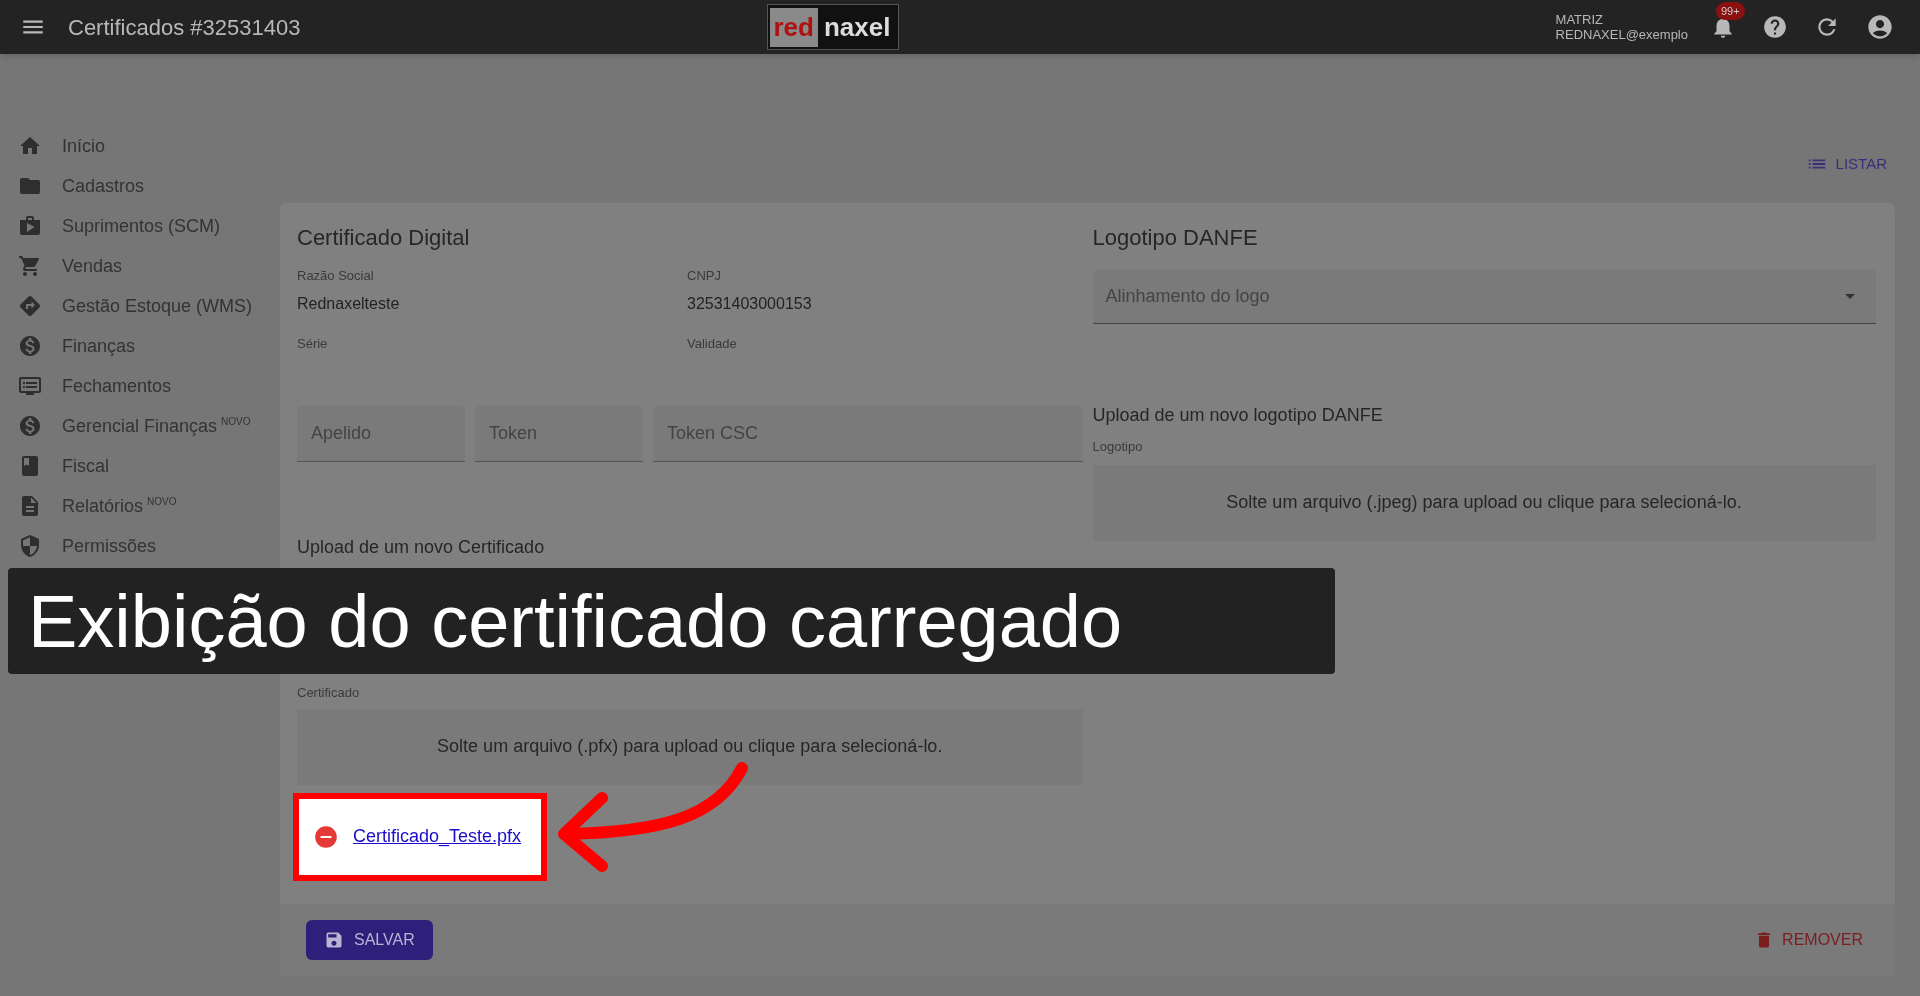 The width and height of the screenshot is (1920, 996). I want to click on save-icon, so click(334, 940).